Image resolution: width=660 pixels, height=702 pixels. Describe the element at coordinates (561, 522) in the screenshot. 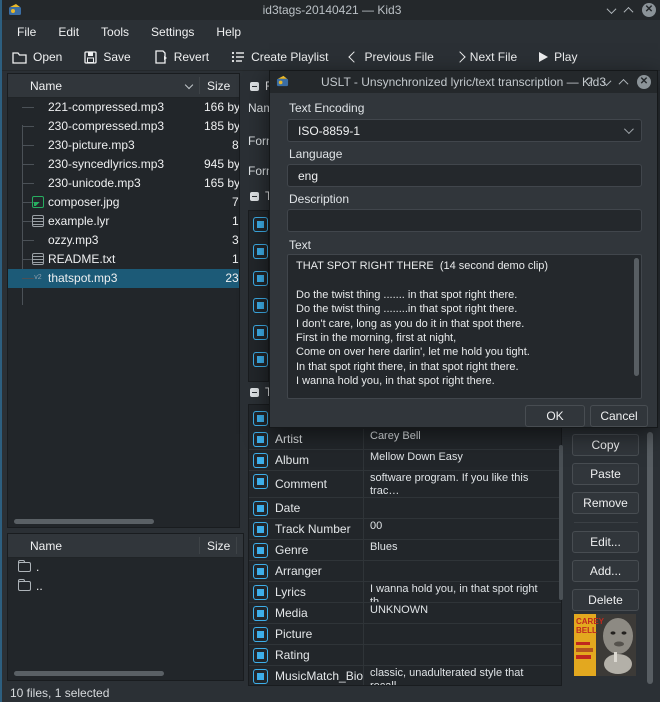

I see `tag-table-vscrollbar` at that location.